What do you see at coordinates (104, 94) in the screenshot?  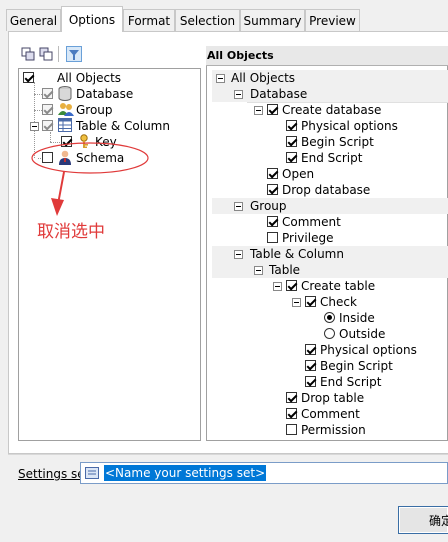 I see `tree-item-database: Database` at bounding box center [104, 94].